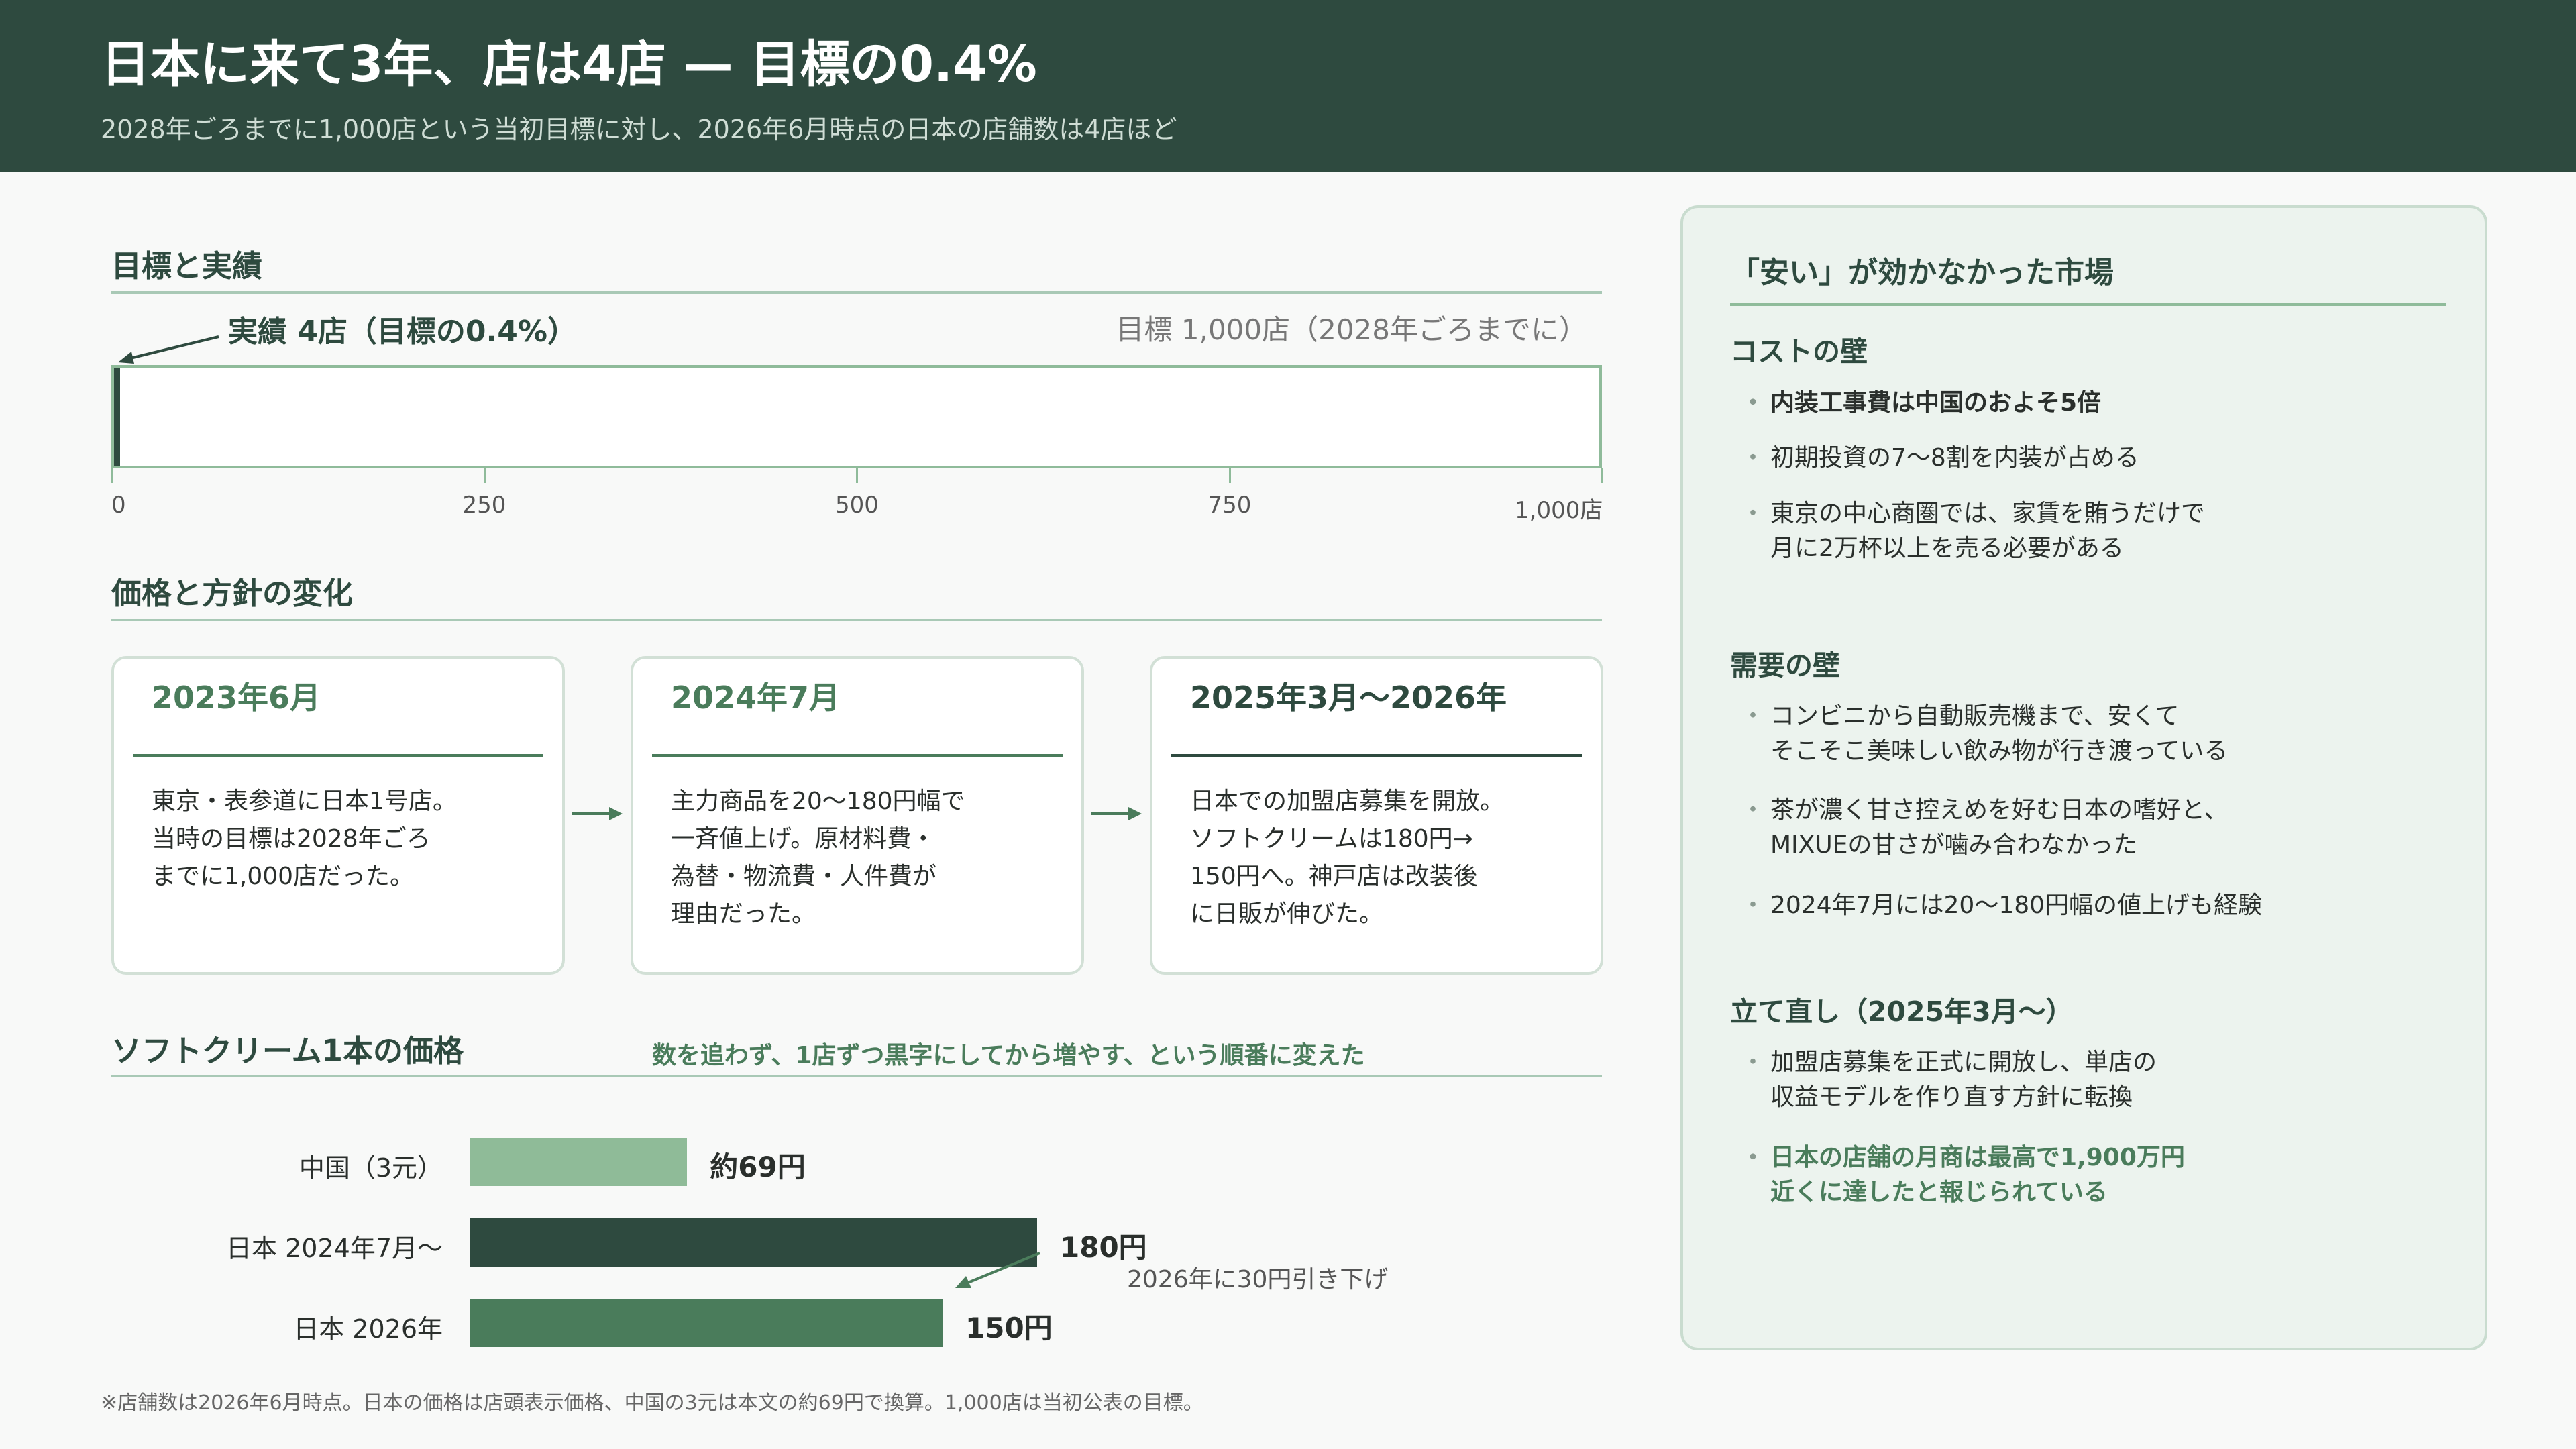 This screenshot has height=1449, width=2576. What do you see at coordinates (1940, 458) in the screenshot?
I see `panel-bullet-item: 初期投資の7〜8割を内装が占める` at bounding box center [1940, 458].